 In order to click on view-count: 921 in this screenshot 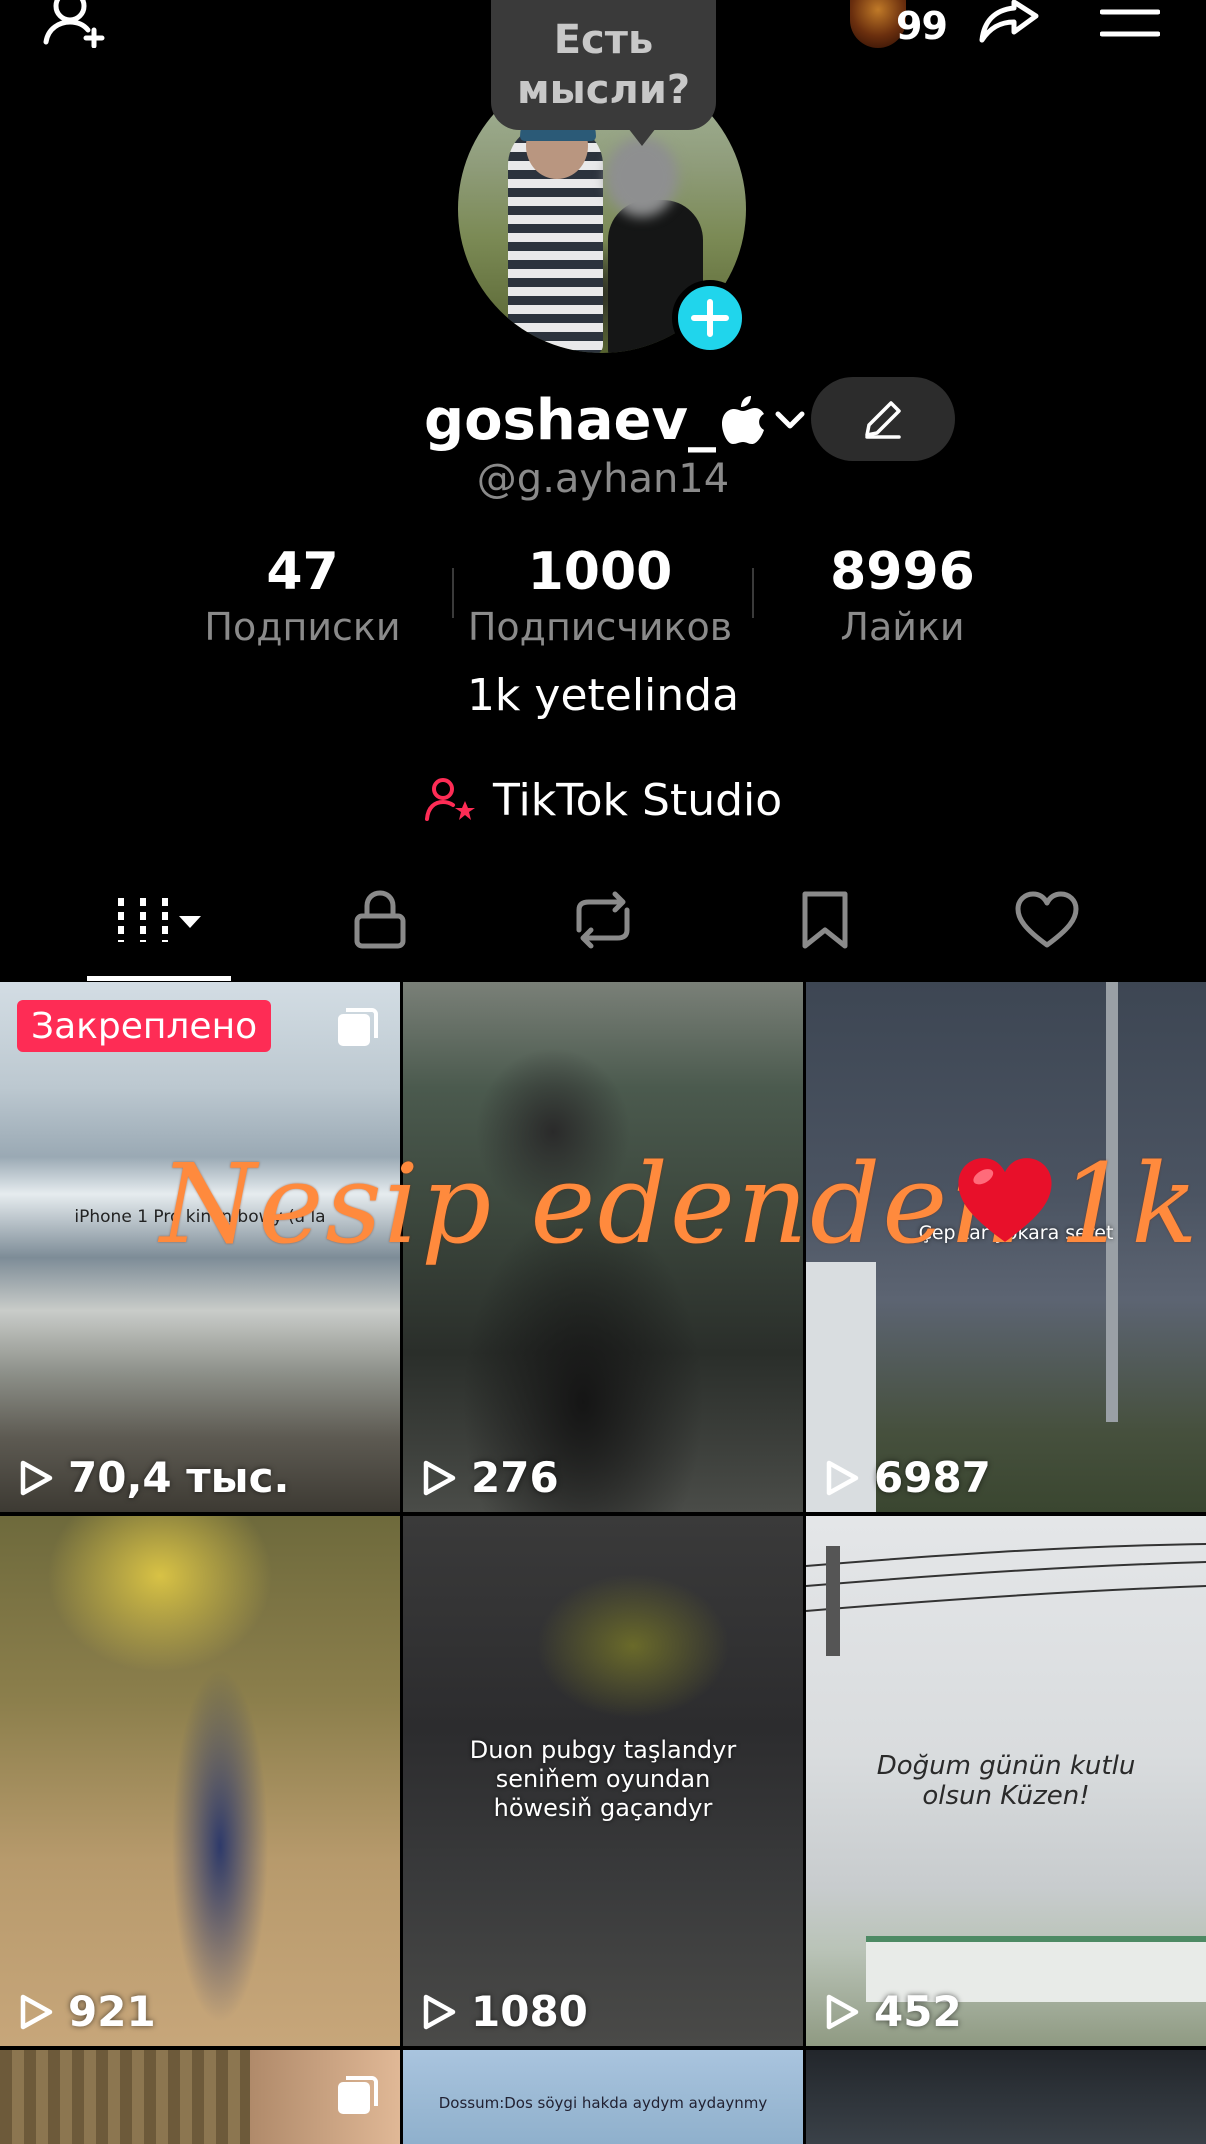, I will do `click(87, 2011)`.